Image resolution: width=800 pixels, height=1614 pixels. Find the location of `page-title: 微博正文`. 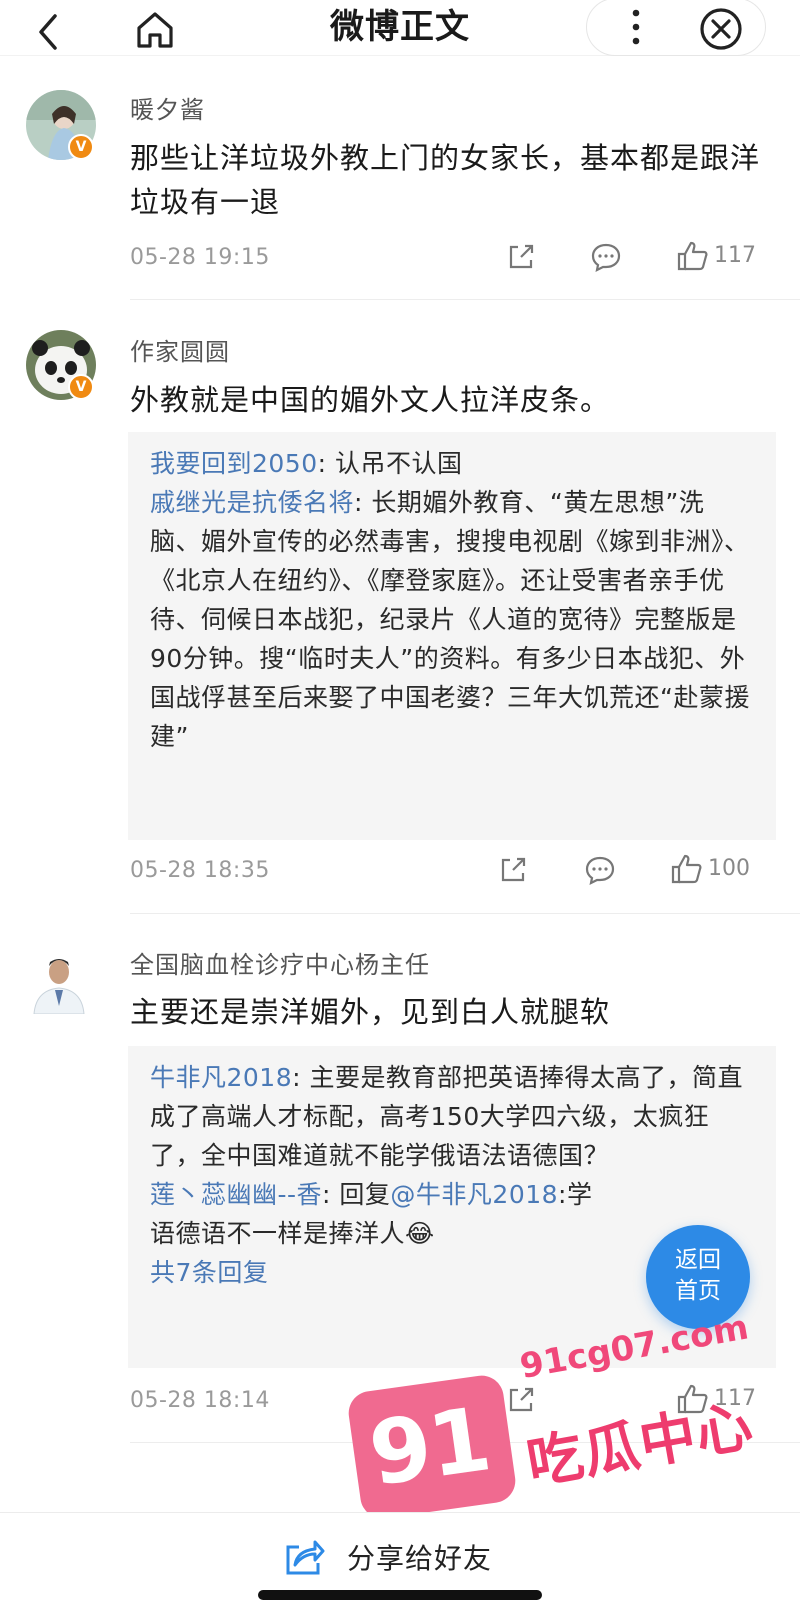

page-title: 微博正文 is located at coordinates (400, 27).